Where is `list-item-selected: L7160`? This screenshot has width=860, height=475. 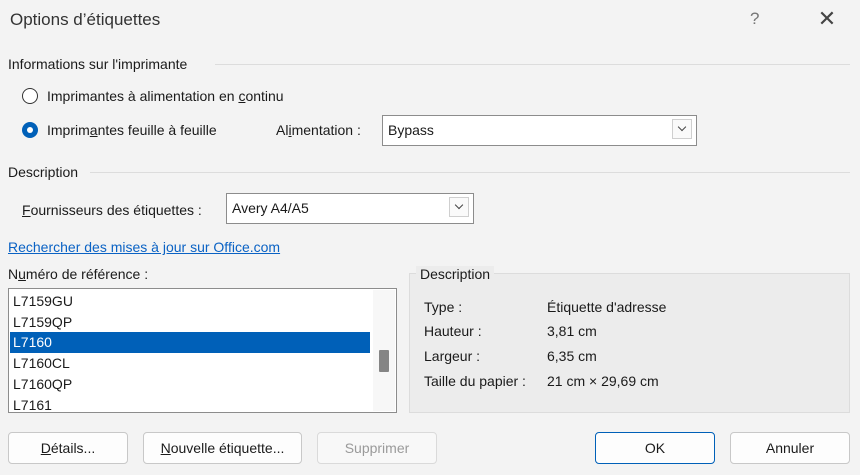 list-item-selected: L7160 is located at coordinates (190, 342).